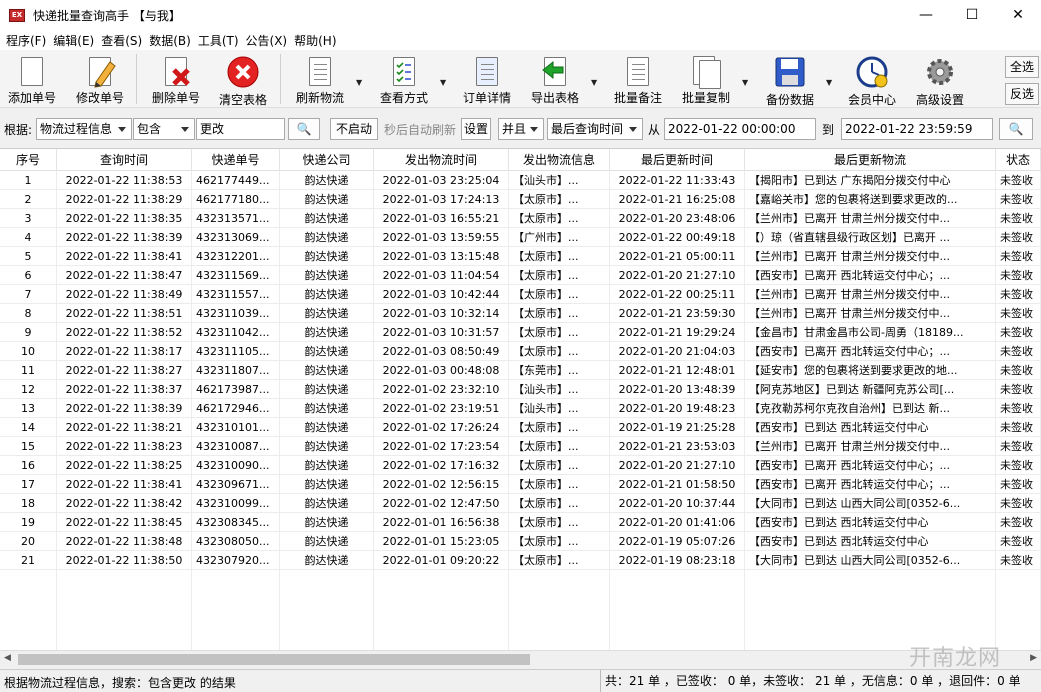 Image resolution: width=1041 pixels, height=692 pixels. I want to click on minimize-button: —, so click(926, 15).